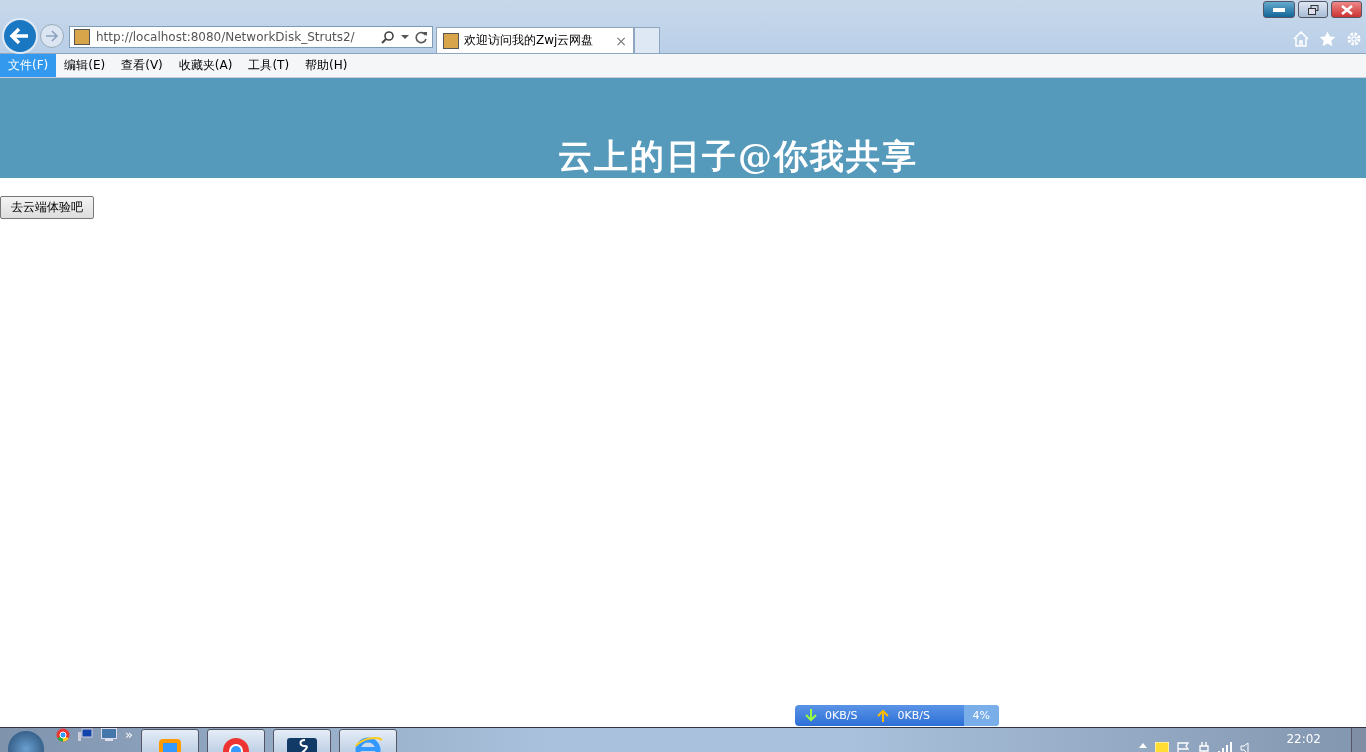  I want to click on restore-icon, so click(1313, 9).